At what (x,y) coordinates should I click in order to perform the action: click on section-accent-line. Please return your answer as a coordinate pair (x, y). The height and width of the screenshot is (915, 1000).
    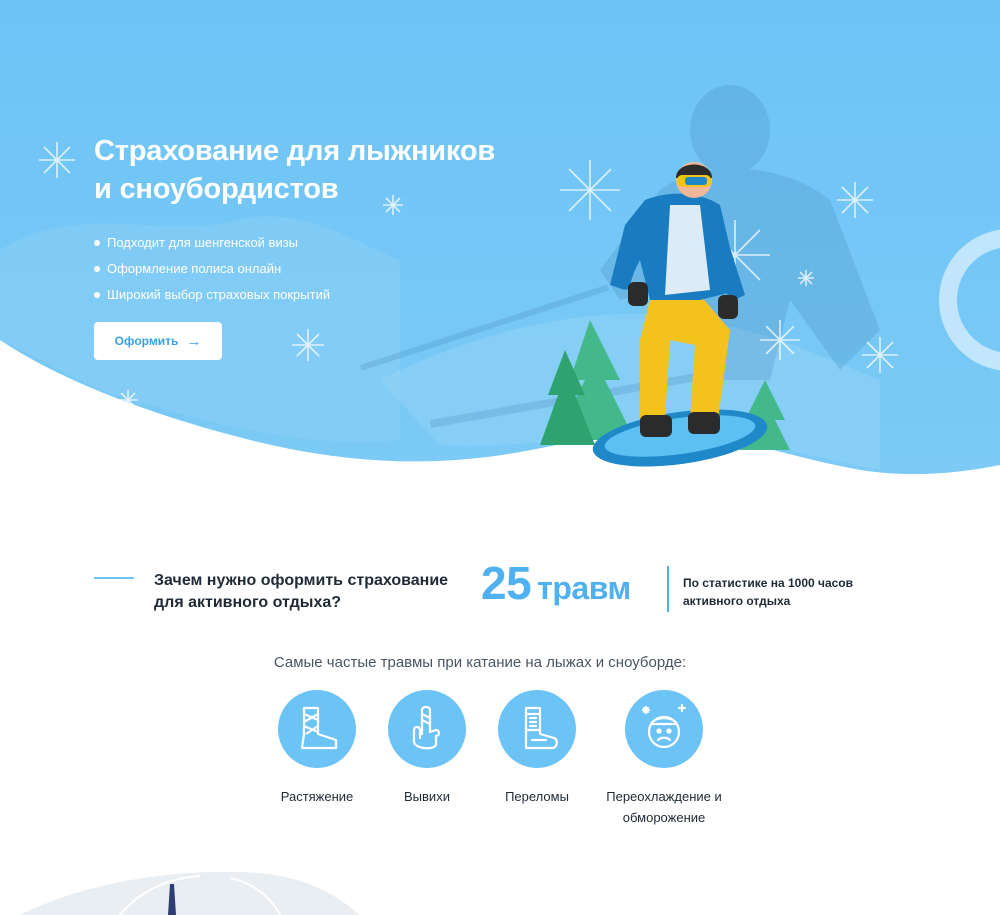
    Looking at the image, I should click on (114, 578).